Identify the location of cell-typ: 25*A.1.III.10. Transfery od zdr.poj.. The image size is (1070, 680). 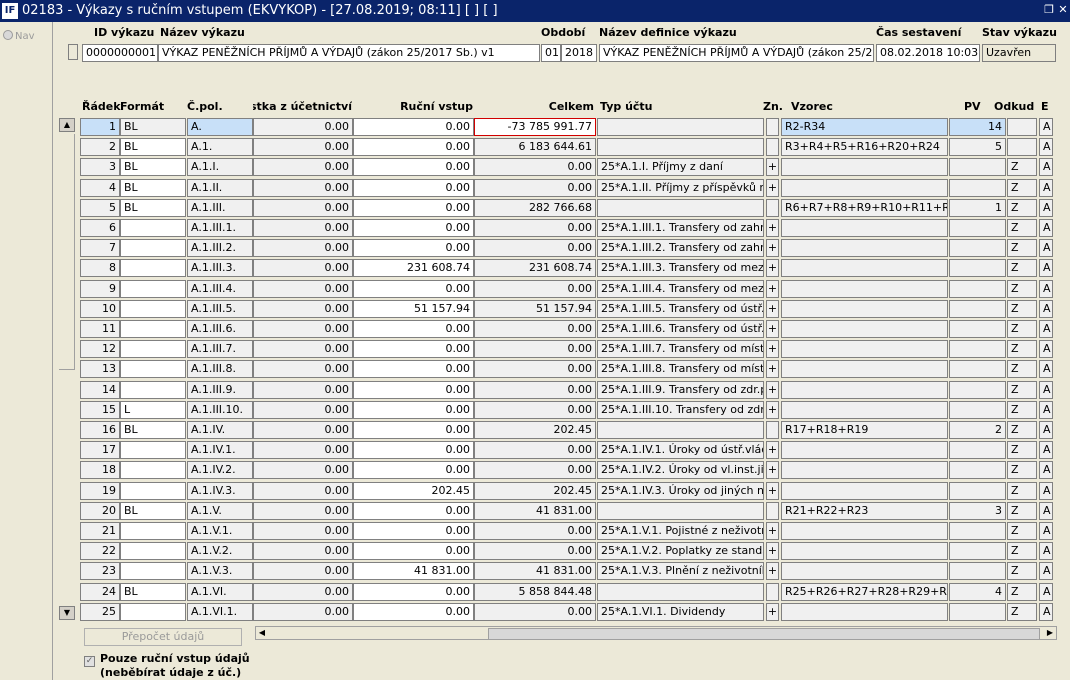
(680, 409).